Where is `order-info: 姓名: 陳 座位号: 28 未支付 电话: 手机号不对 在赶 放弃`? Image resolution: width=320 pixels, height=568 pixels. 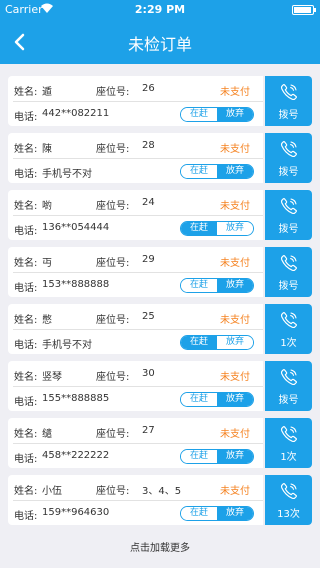
order-info: 姓名: 陳 座位号: 28 未支付 电话: 手机号不对 在赶 放弃 is located at coordinates (135, 158).